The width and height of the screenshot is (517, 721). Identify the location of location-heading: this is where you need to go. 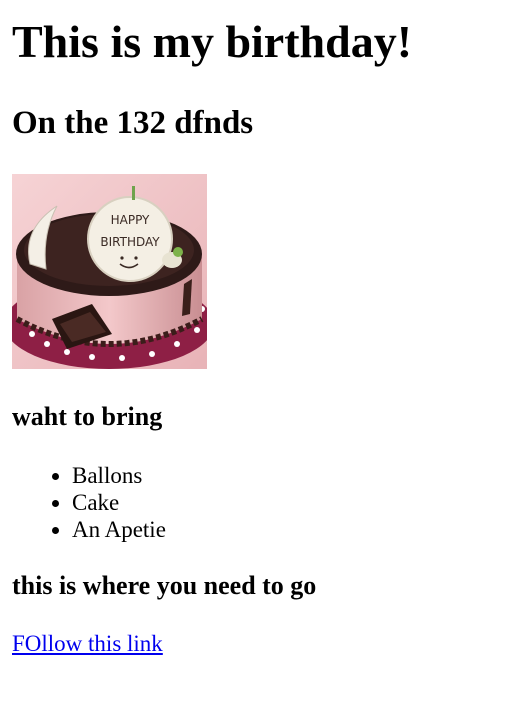
(164, 585).